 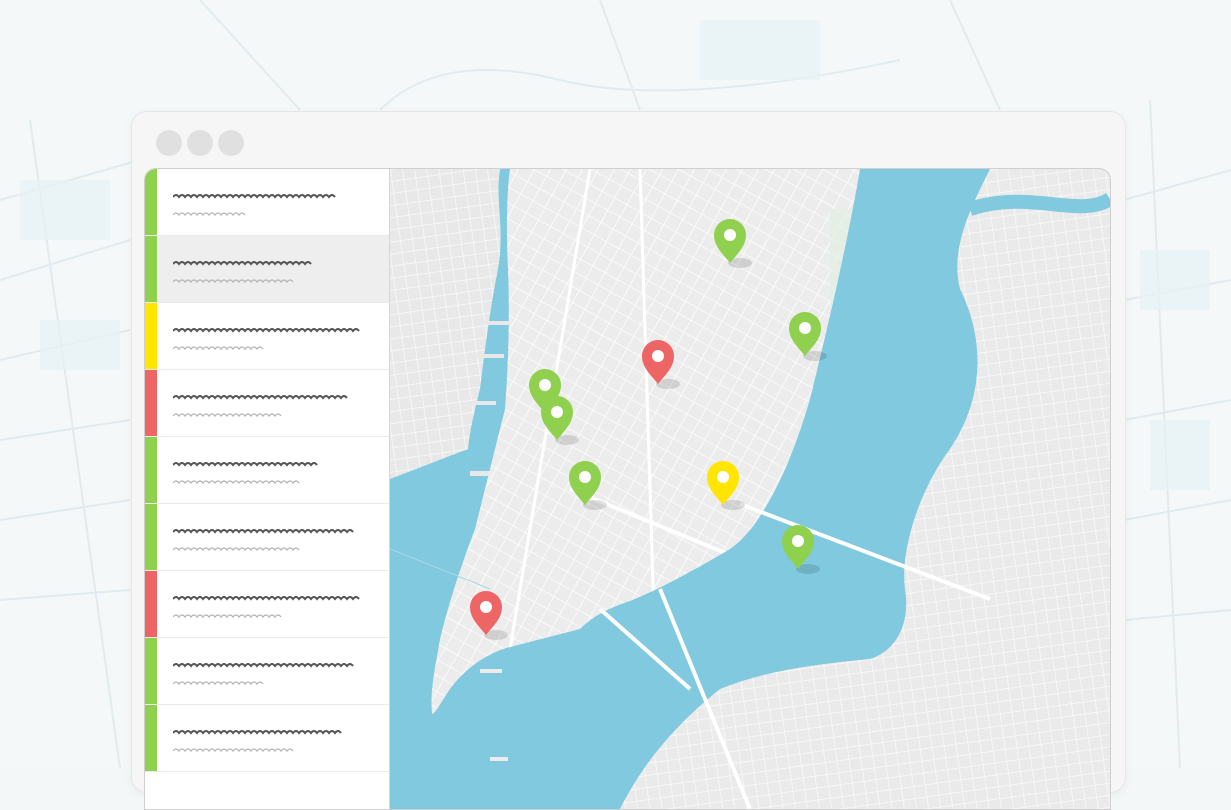 I want to click on river-inlet, so click(x=1038, y=204).